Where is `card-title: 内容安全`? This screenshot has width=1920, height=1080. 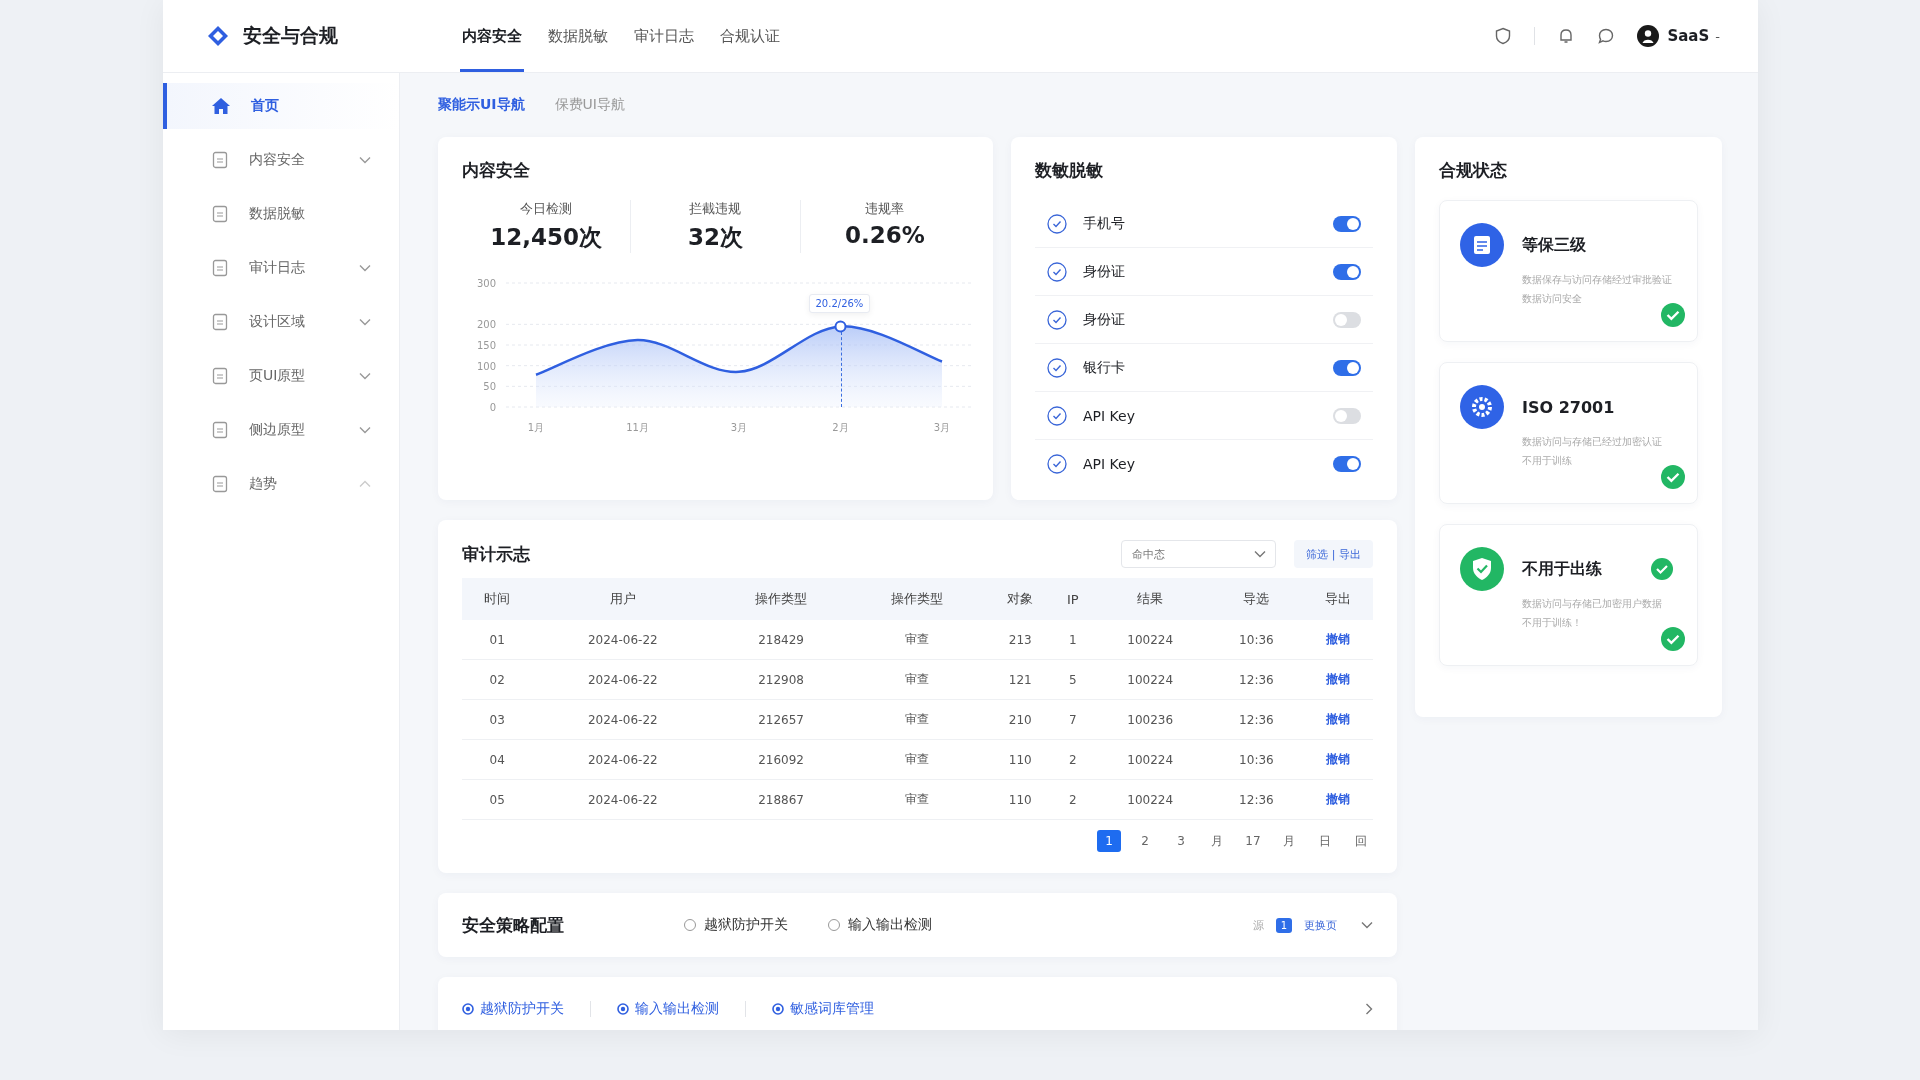
card-title: 内容安全 is located at coordinates (496, 170).